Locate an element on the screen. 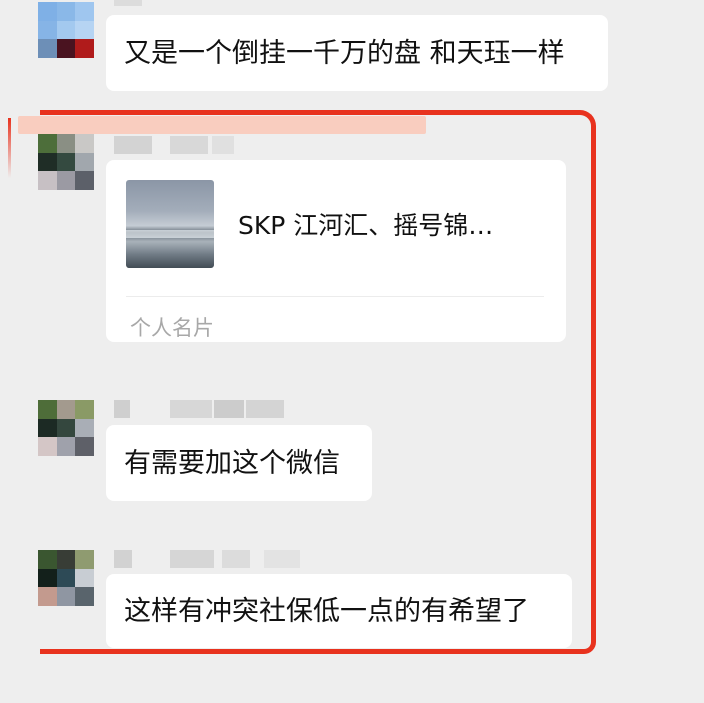 The height and width of the screenshot is (703, 704). message-text: 有需要加这个微信 is located at coordinates (232, 463).